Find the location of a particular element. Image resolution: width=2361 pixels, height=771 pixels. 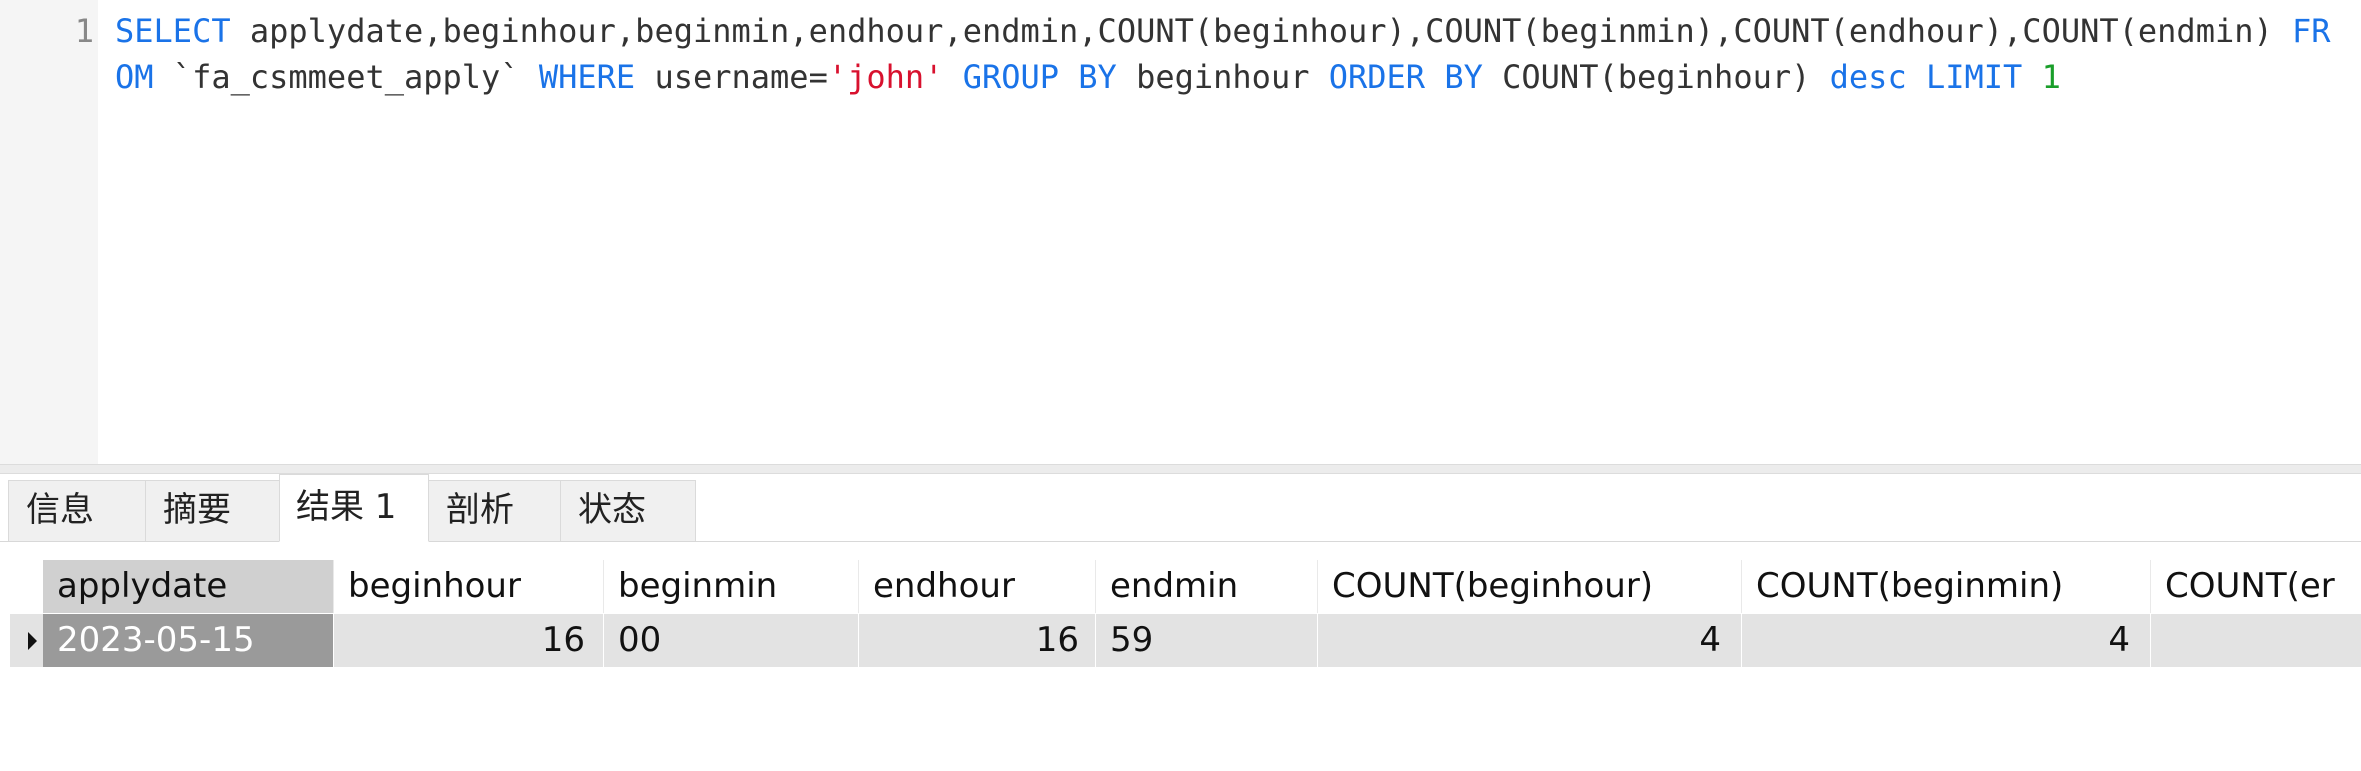

sql-token-plain: beginhour is located at coordinates (1222, 77).